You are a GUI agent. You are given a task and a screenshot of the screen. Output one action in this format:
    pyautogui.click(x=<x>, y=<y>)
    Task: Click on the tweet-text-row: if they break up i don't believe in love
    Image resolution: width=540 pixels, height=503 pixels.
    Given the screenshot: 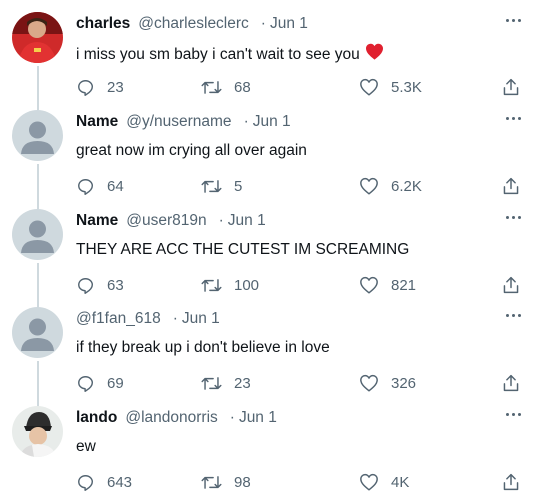 What is the action you would take?
    pyautogui.click(x=303, y=348)
    